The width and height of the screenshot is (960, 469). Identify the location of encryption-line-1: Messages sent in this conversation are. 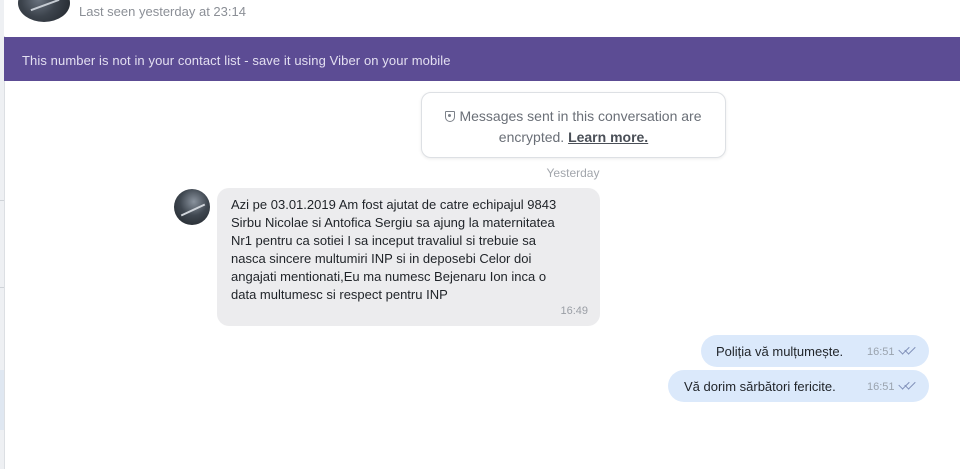
(573, 116).